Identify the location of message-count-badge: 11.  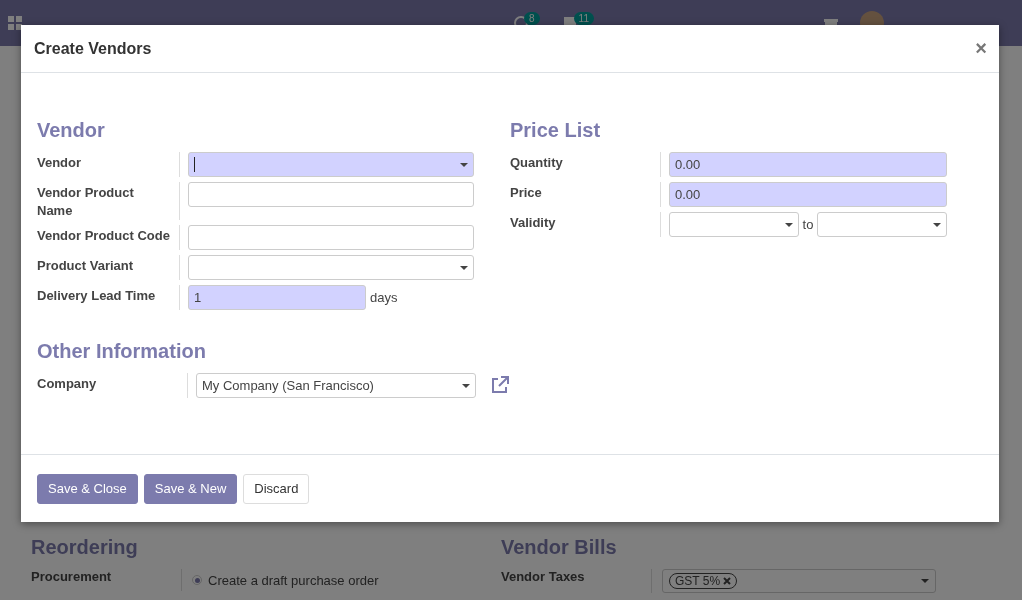
(583, 18).